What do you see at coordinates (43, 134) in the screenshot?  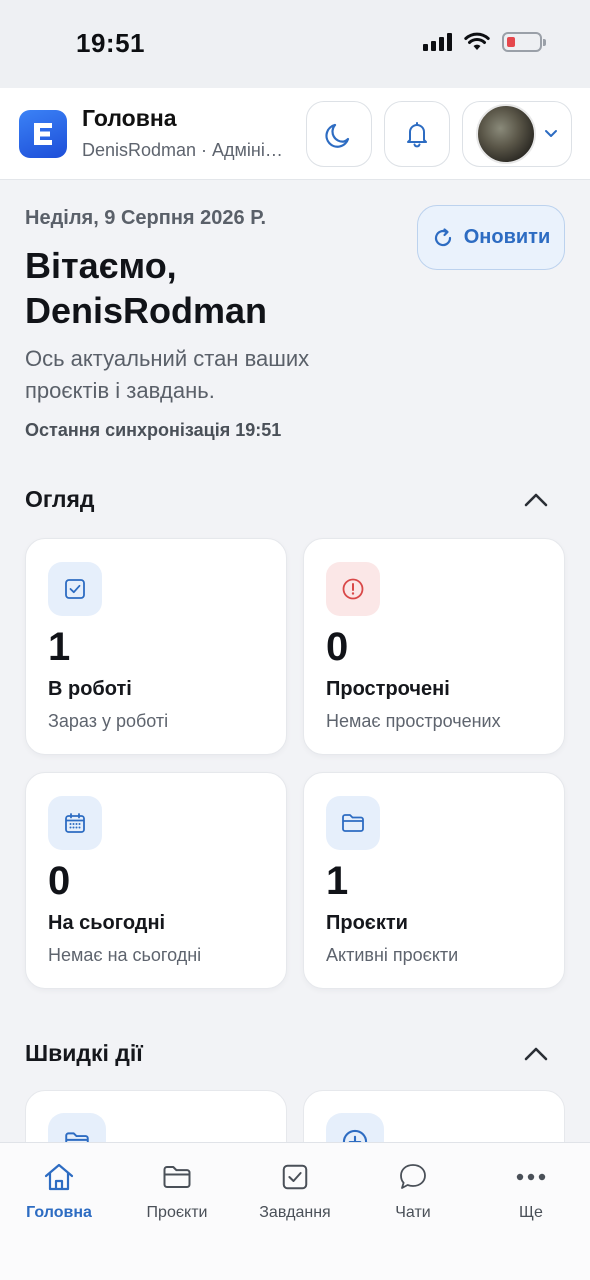 I see `app-logo` at bounding box center [43, 134].